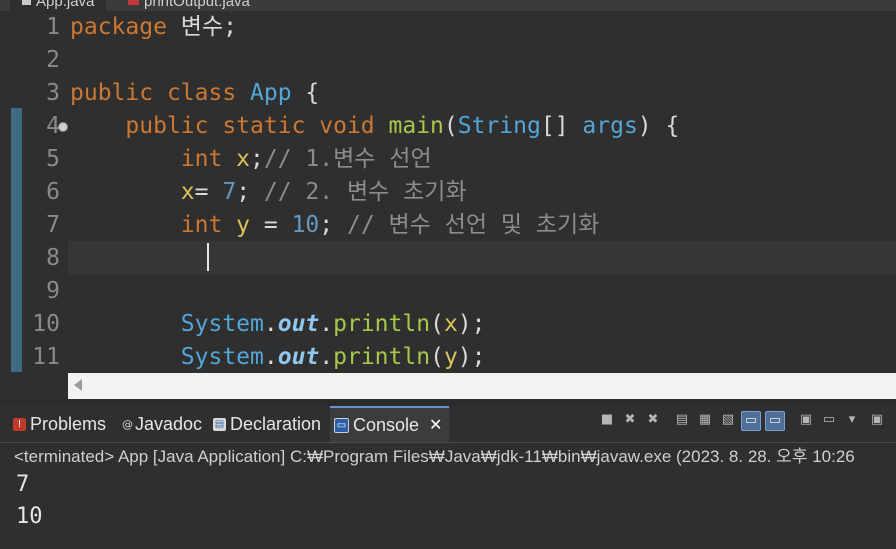 Image resolution: width=896 pixels, height=549 pixels. What do you see at coordinates (53, 291) in the screenshot?
I see `line-number-text: 9` at bounding box center [53, 291].